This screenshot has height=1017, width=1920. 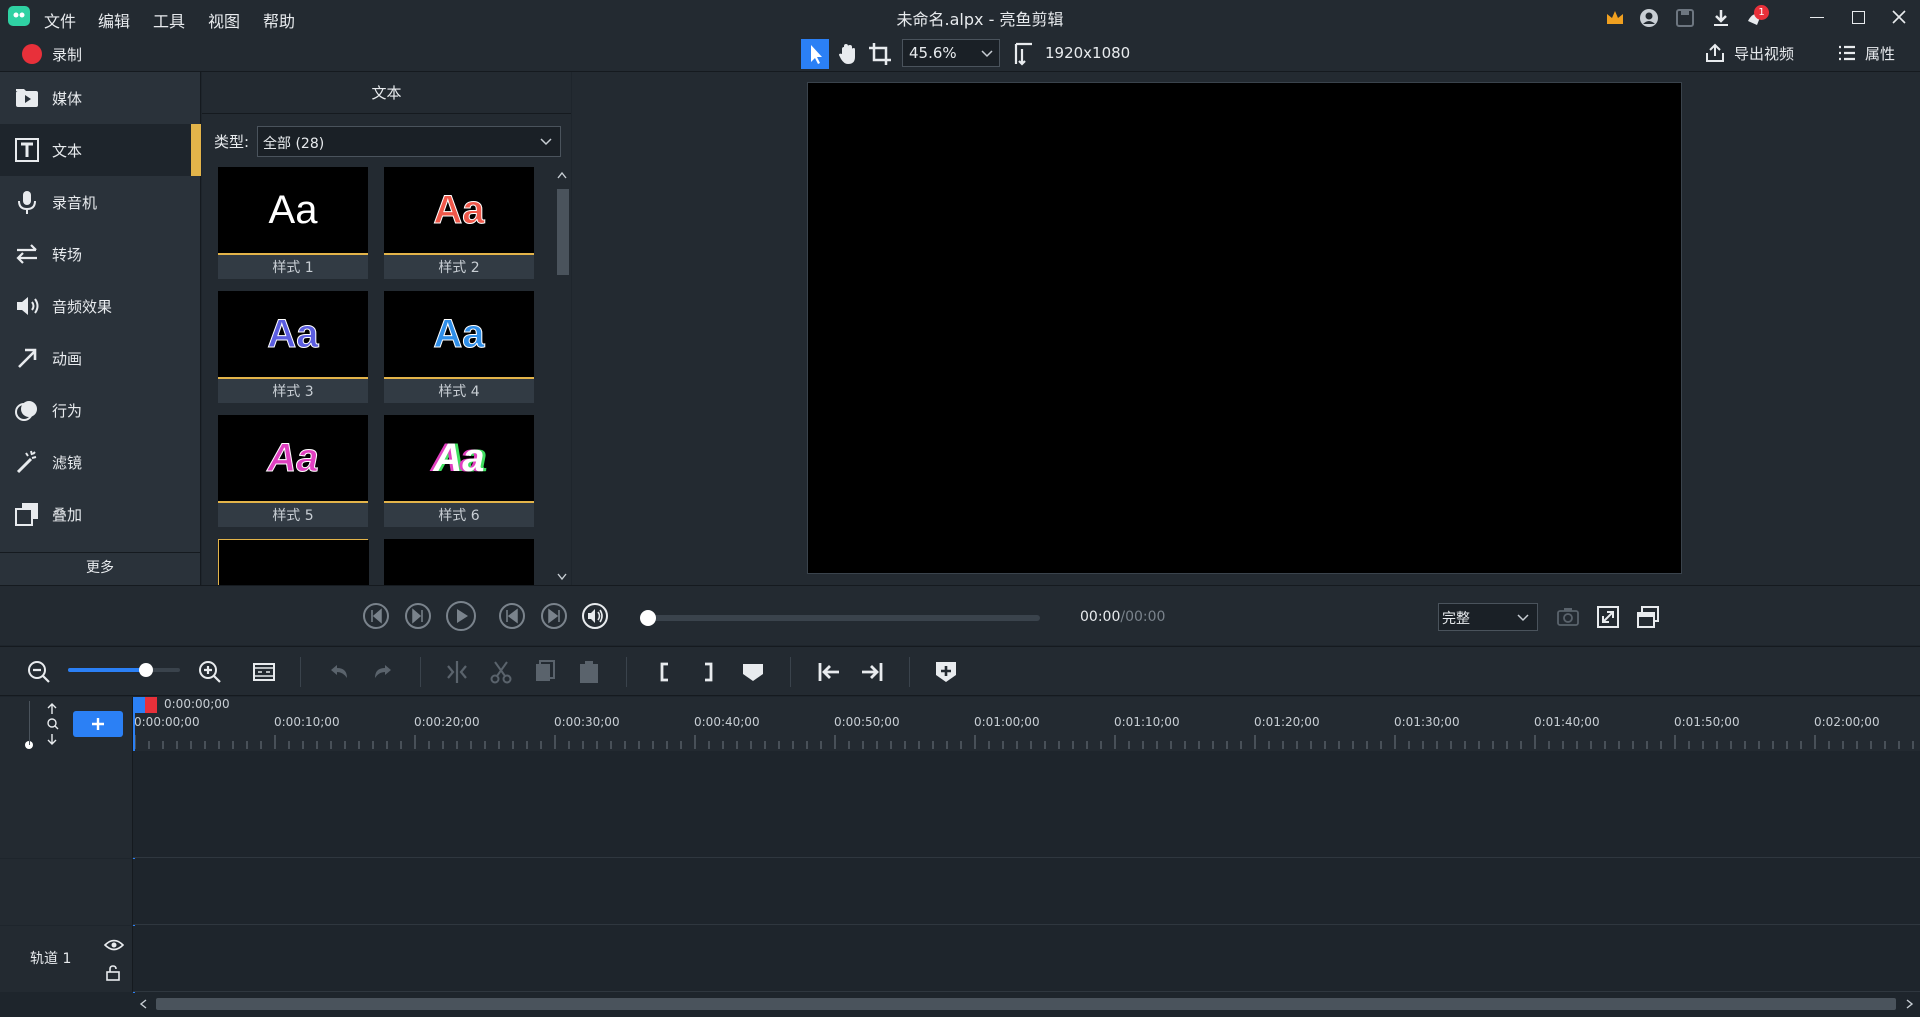 I want to click on fullscreen-icon, so click(x=1608, y=617).